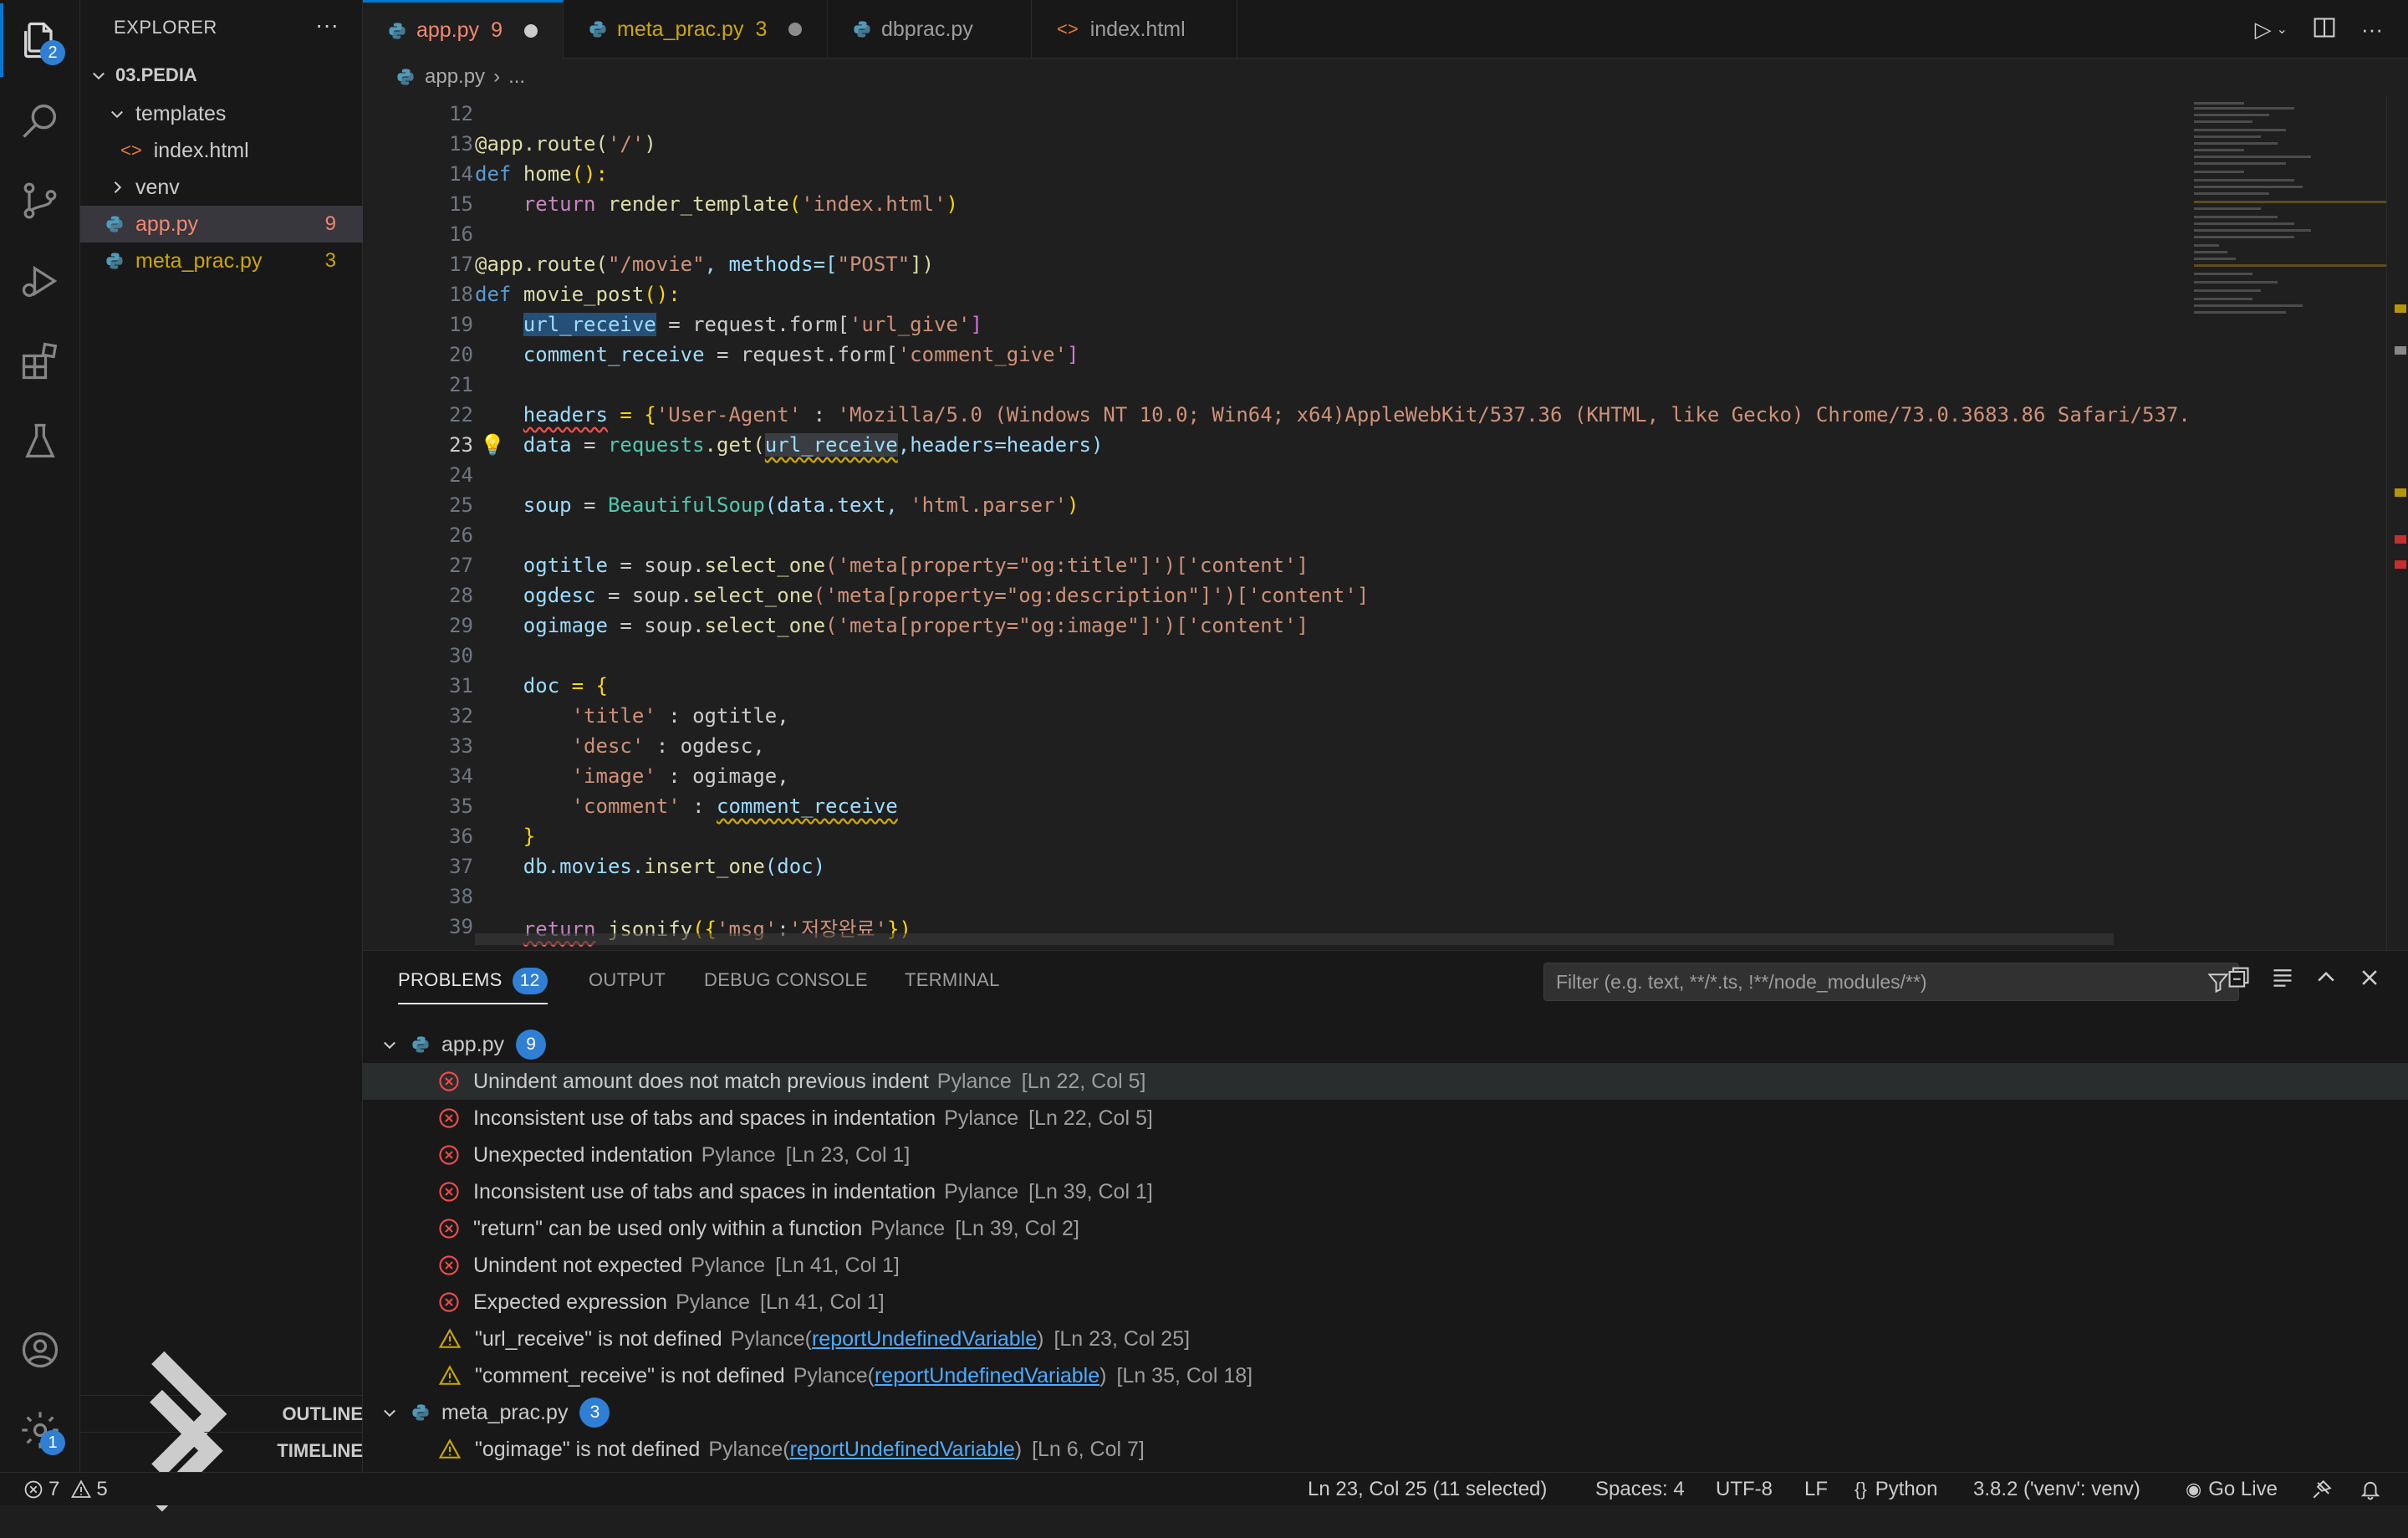 The image size is (2408, 1538). What do you see at coordinates (448, 30) in the screenshot?
I see `tab-label: app.py` at bounding box center [448, 30].